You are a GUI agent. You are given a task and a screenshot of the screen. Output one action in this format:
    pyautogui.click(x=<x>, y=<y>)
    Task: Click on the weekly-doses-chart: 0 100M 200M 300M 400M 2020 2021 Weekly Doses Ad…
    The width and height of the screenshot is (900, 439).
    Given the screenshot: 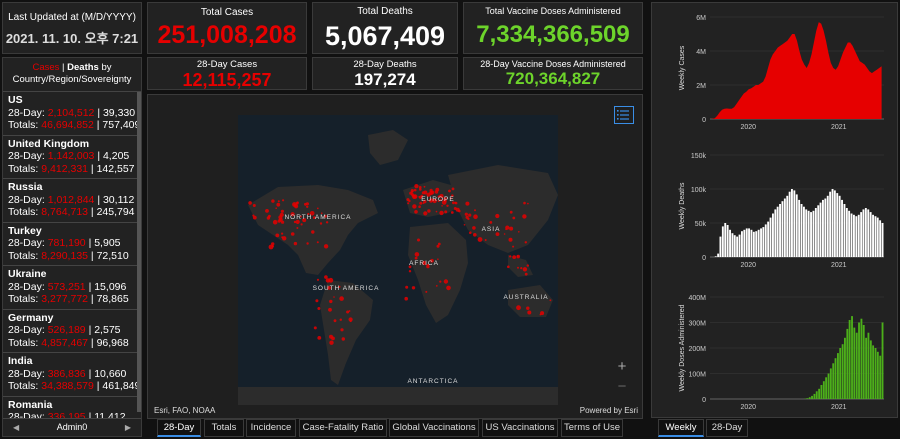 What is the action you would take?
    pyautogui.click(x=774, y=352)
    